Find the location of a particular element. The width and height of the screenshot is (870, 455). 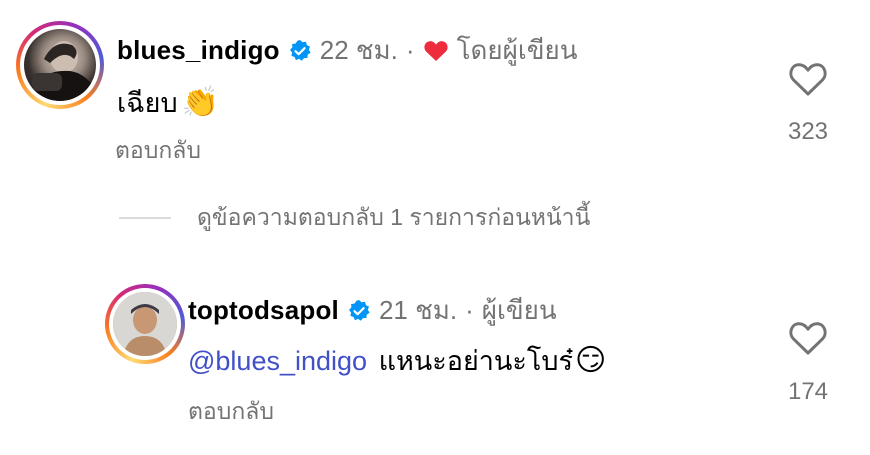

reply-body: @blues_indigo แหนะอย่านะโบร๋😏 is located at coordinates (397, 360).